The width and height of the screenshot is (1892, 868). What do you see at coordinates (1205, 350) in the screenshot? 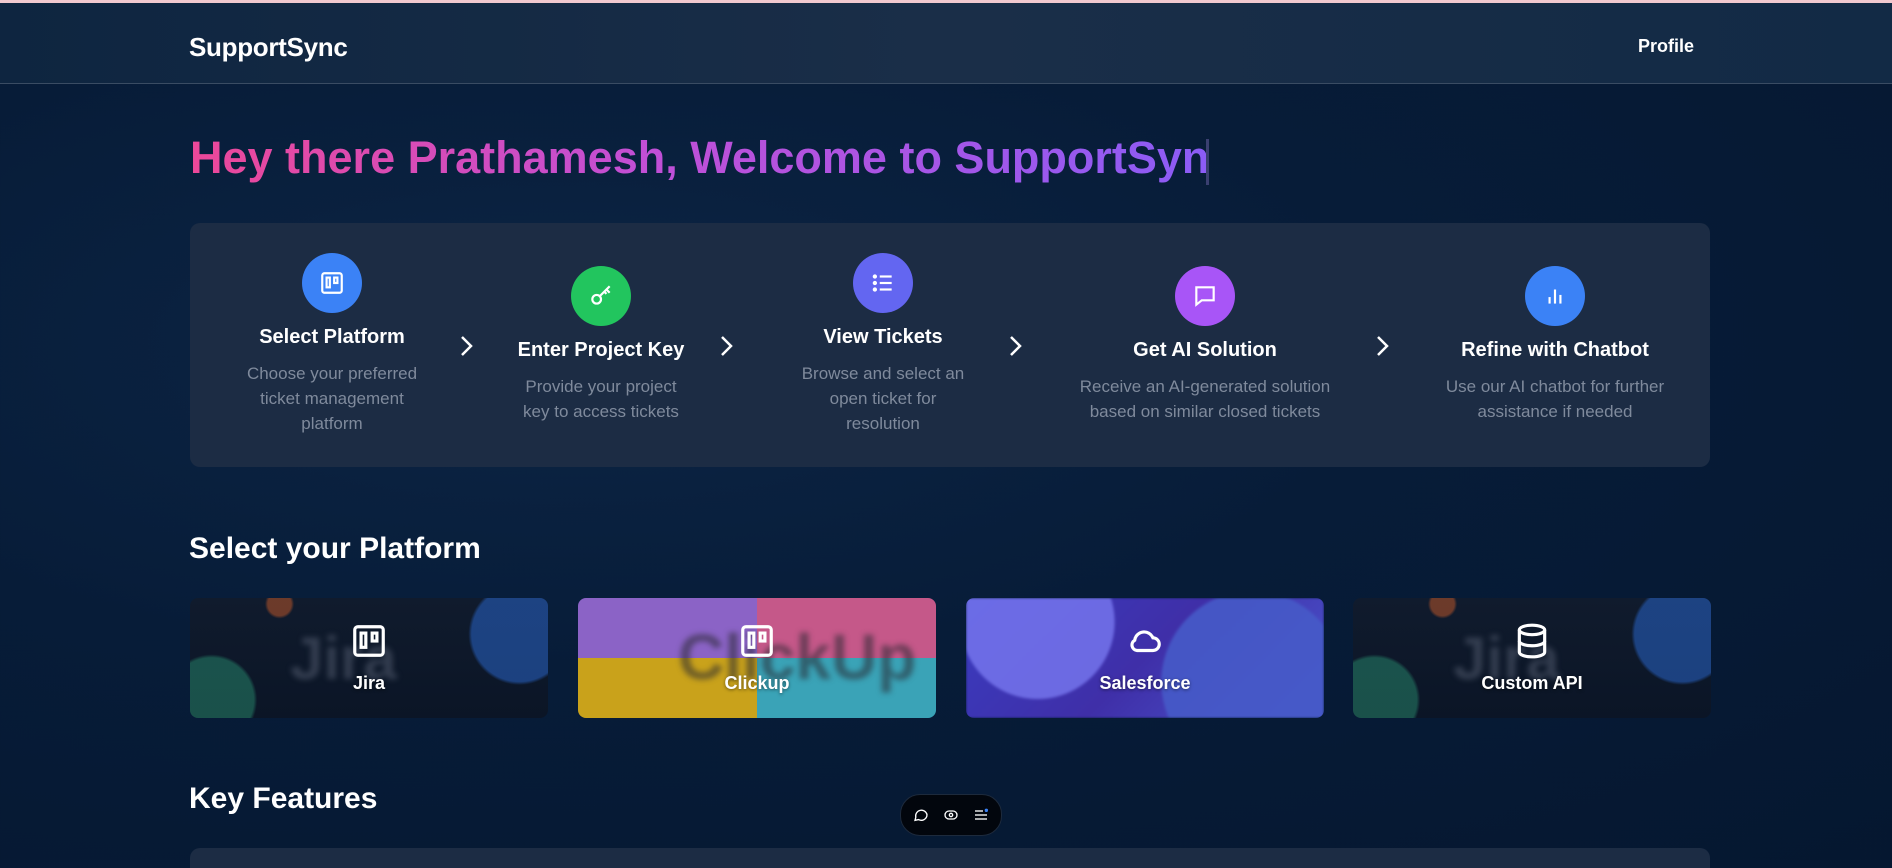
I see `step-title: Get AI Solution` at bounding box center [1205, 350].